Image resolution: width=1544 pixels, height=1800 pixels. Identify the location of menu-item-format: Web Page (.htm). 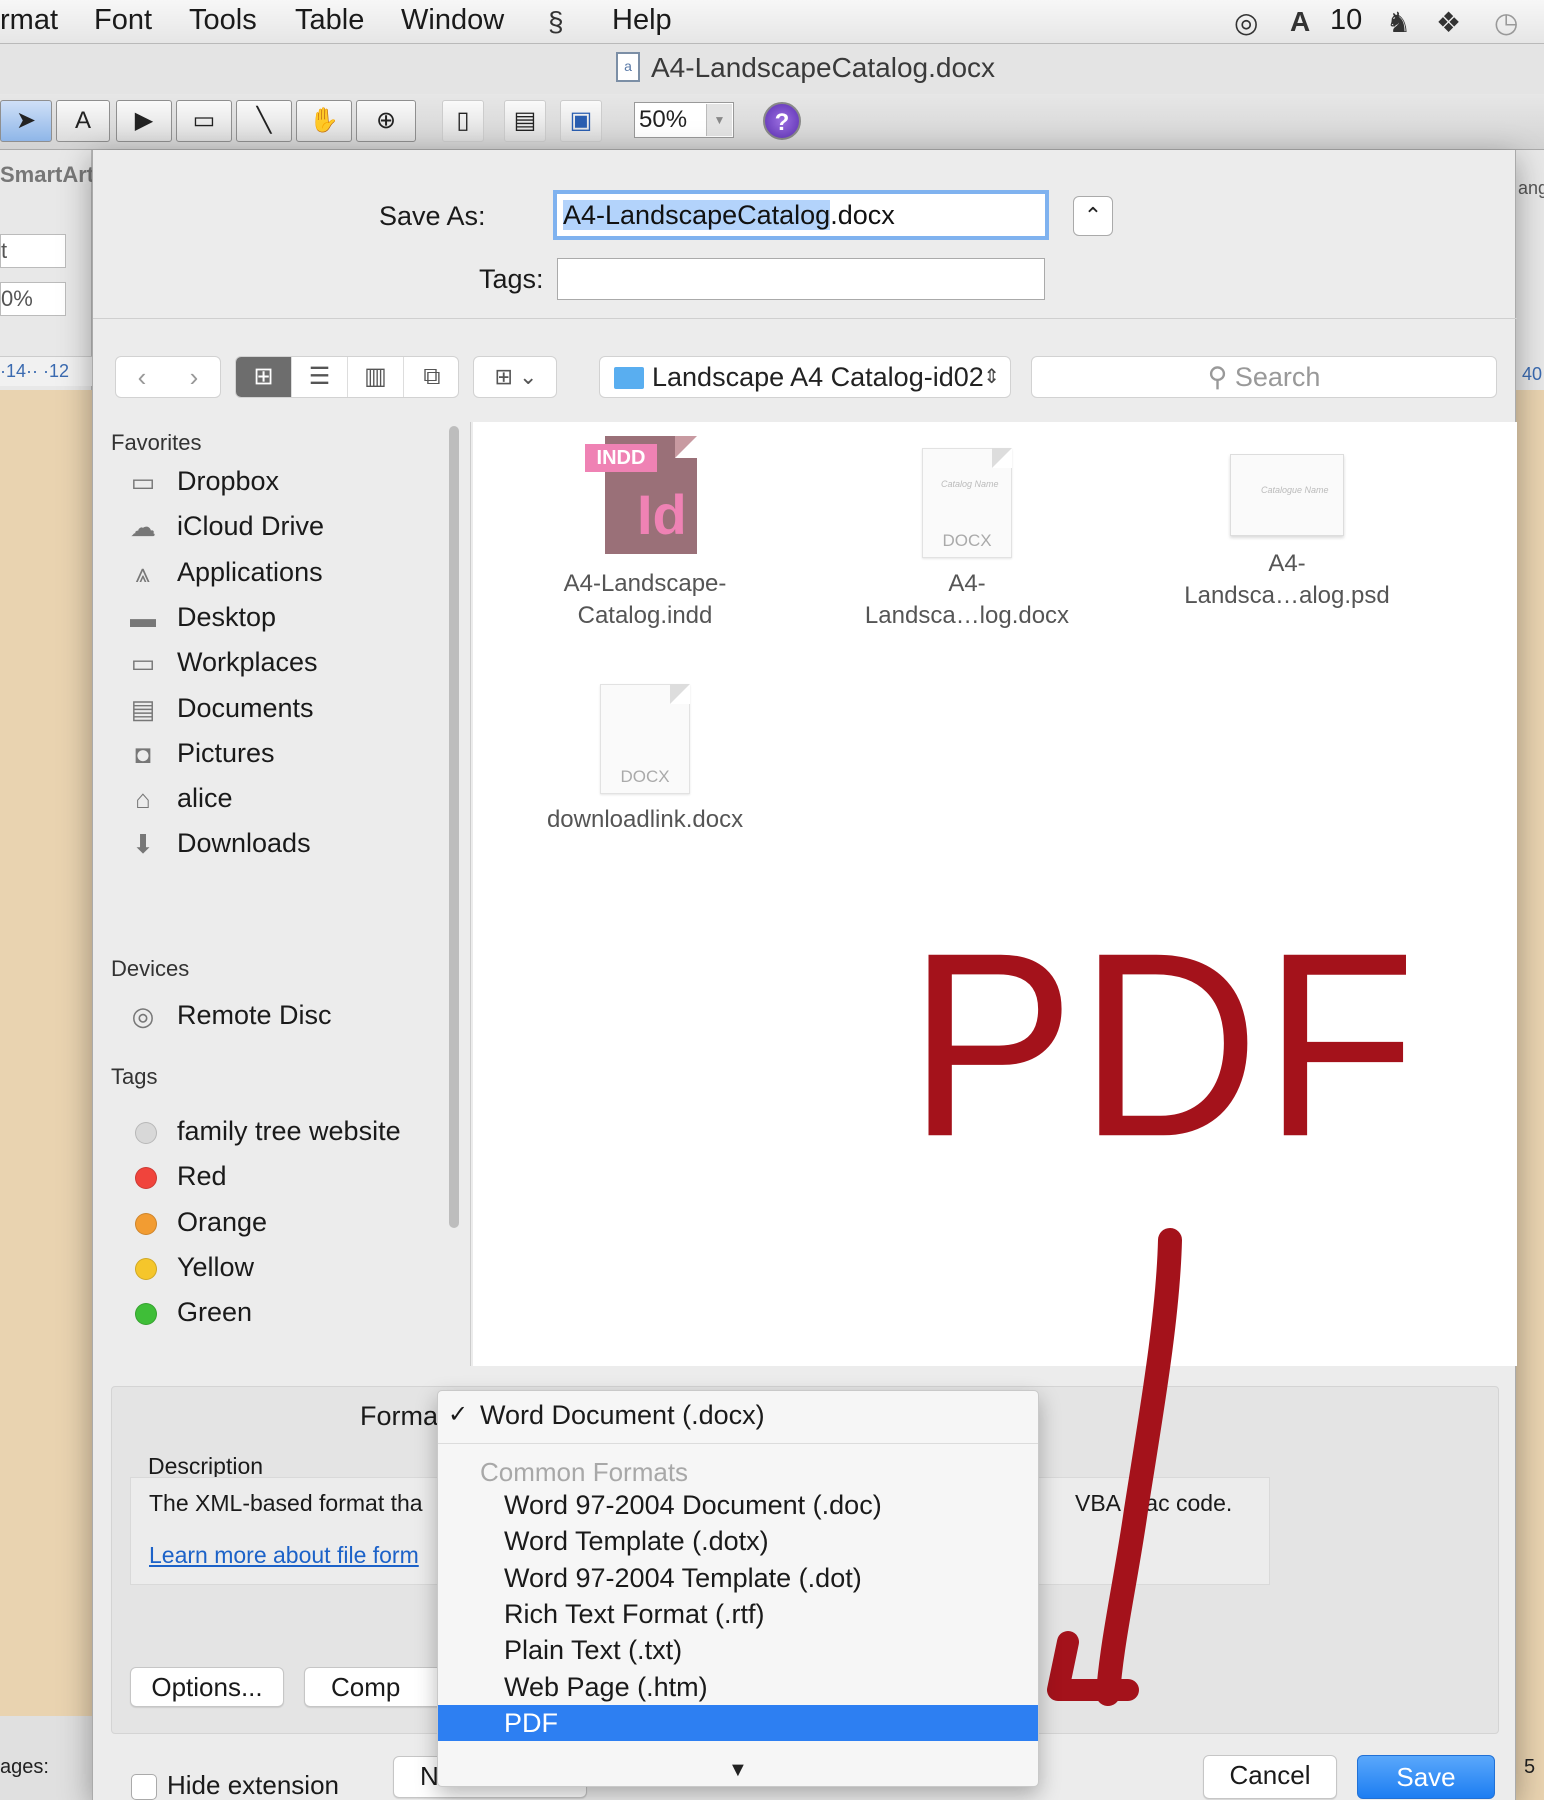
(738, 1687).